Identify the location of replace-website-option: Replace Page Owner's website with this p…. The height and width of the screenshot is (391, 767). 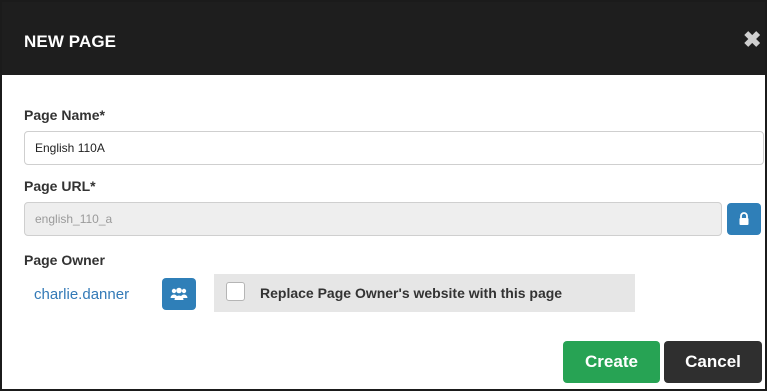
(424, 293).